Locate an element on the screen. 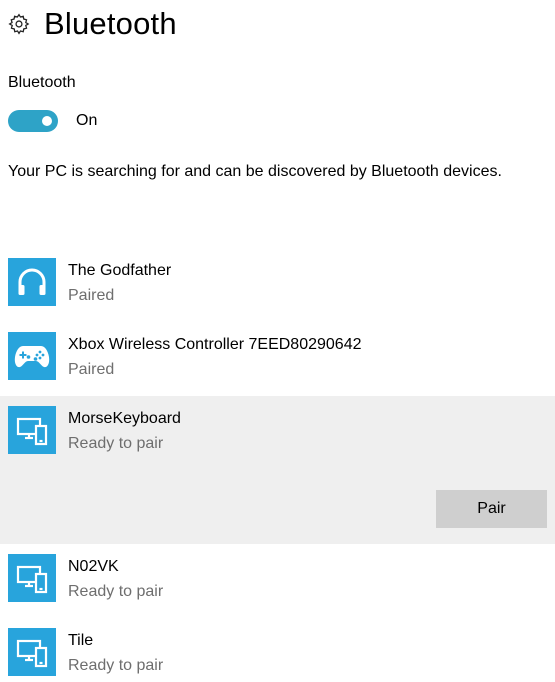 Image resolution: width=555 pixels, height=682 pixels. page-title: Bluetooth is located at coordinates (110, 23).